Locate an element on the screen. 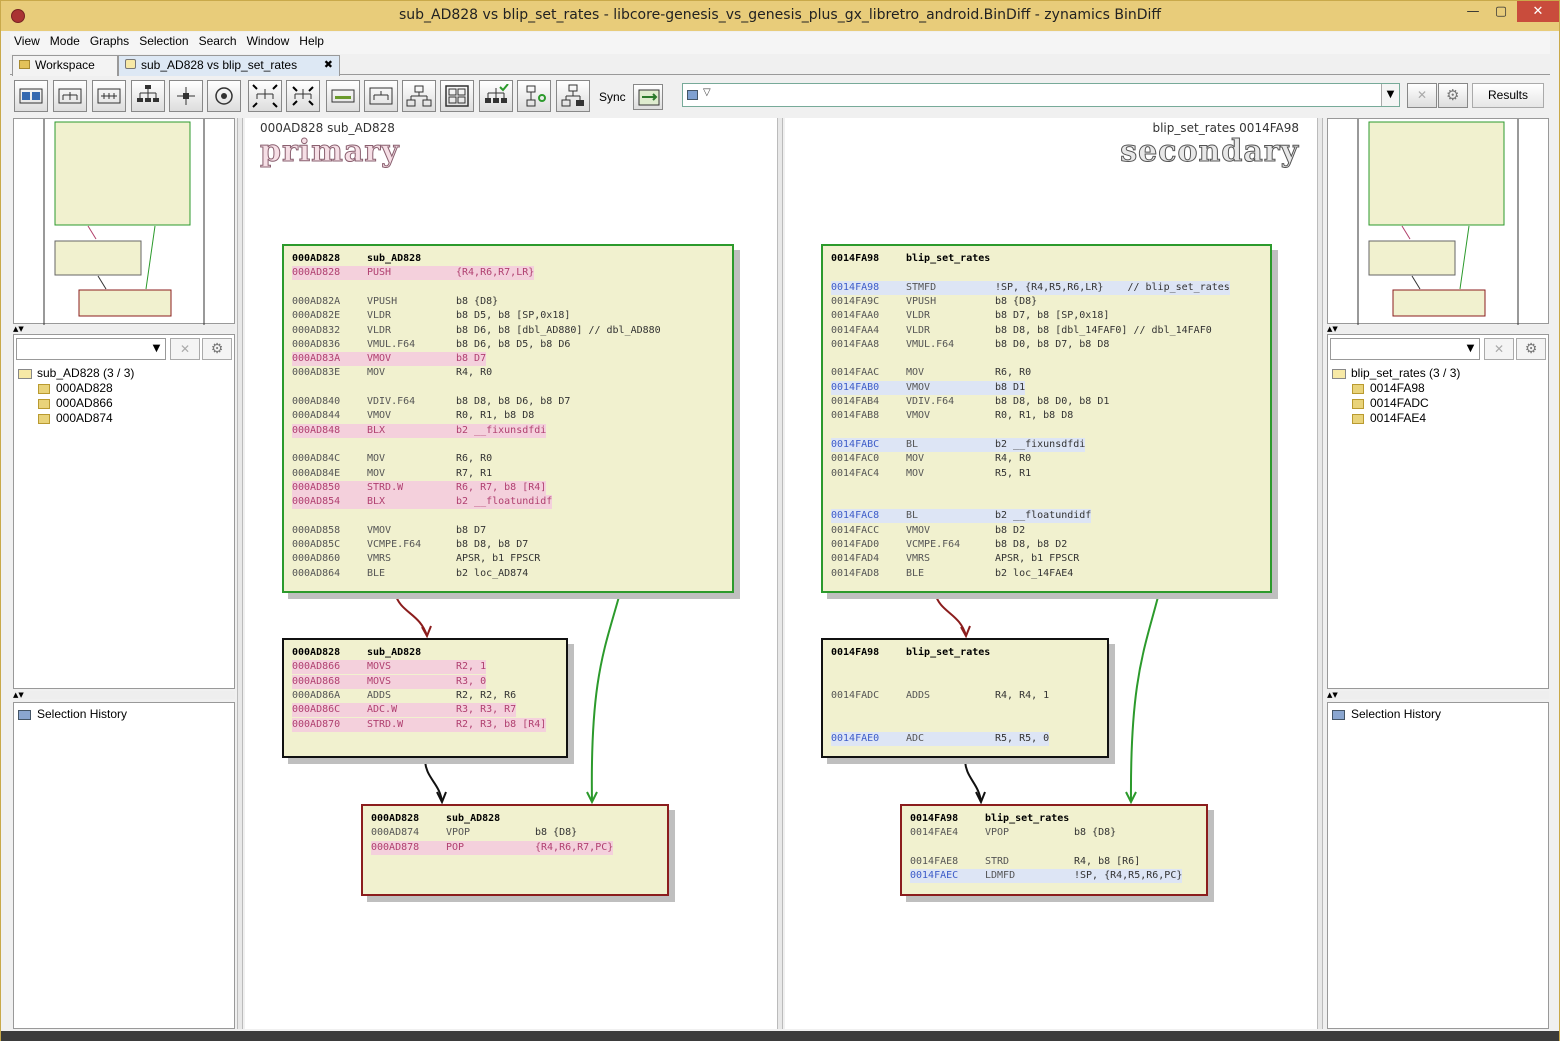 Image resolution: width=1560 pixels, height=1041 pixels. instruction-line: 000AD860 VMRS APSR, b1 FPSCR is located at coordinates (416, 559).